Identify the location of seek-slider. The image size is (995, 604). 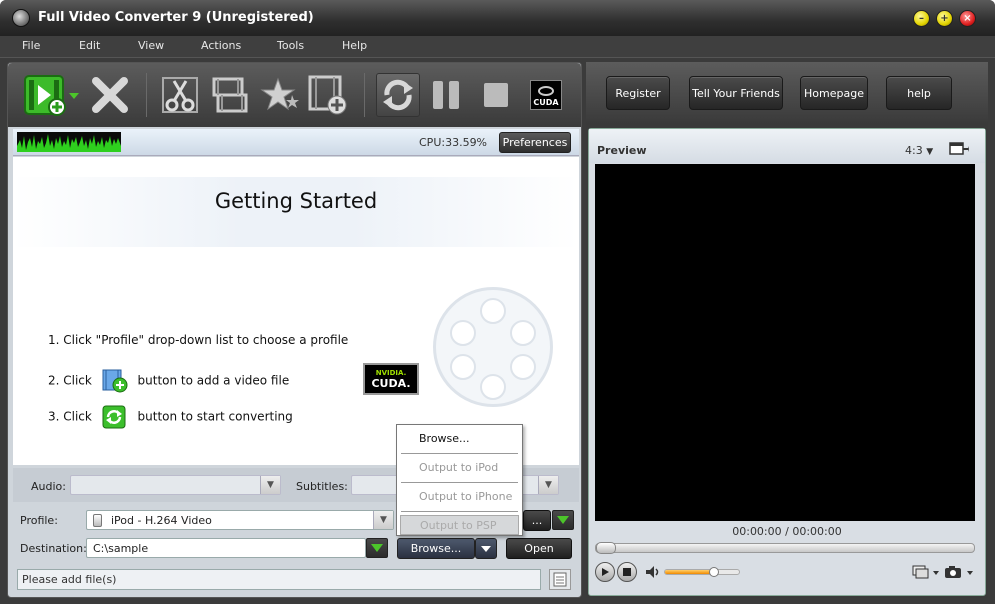
(785, 548).